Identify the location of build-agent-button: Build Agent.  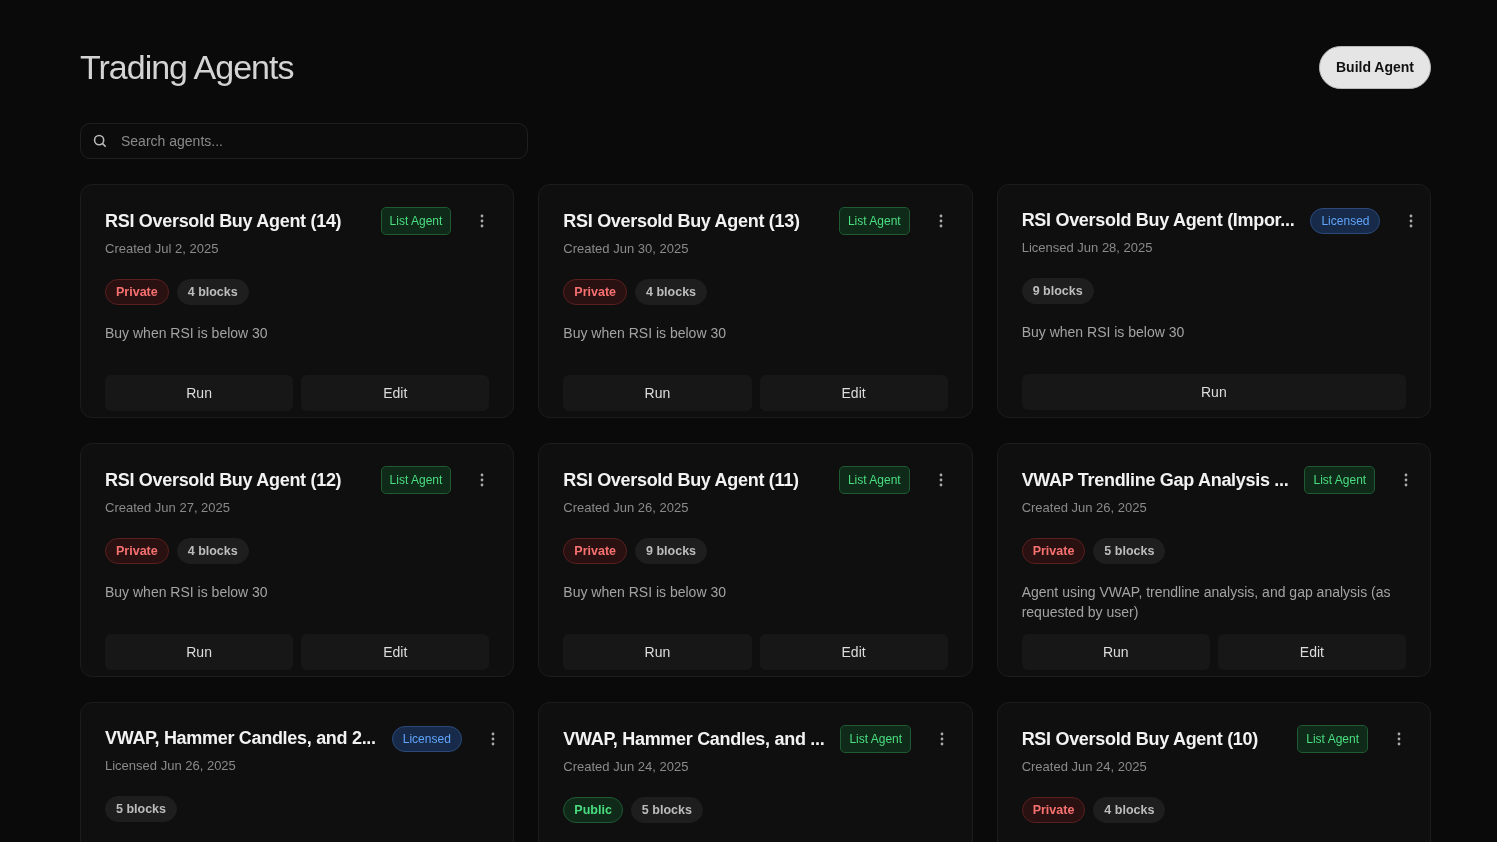
(1374, 67).